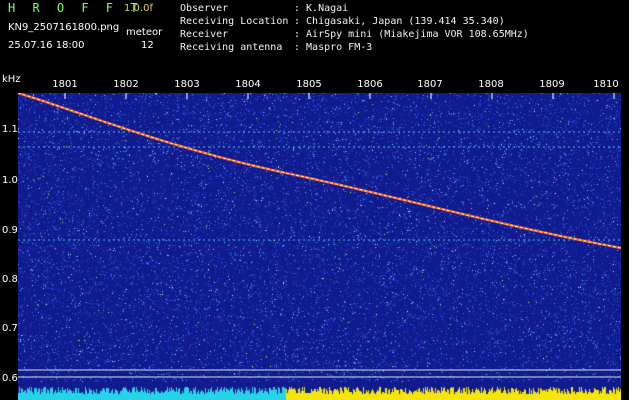 This screenshot has width=629, height=400. What do you see at coordinates (11, 79) in the screenshot?
I see `y-axis-unit: kHz` at bounding box center [11, 79].